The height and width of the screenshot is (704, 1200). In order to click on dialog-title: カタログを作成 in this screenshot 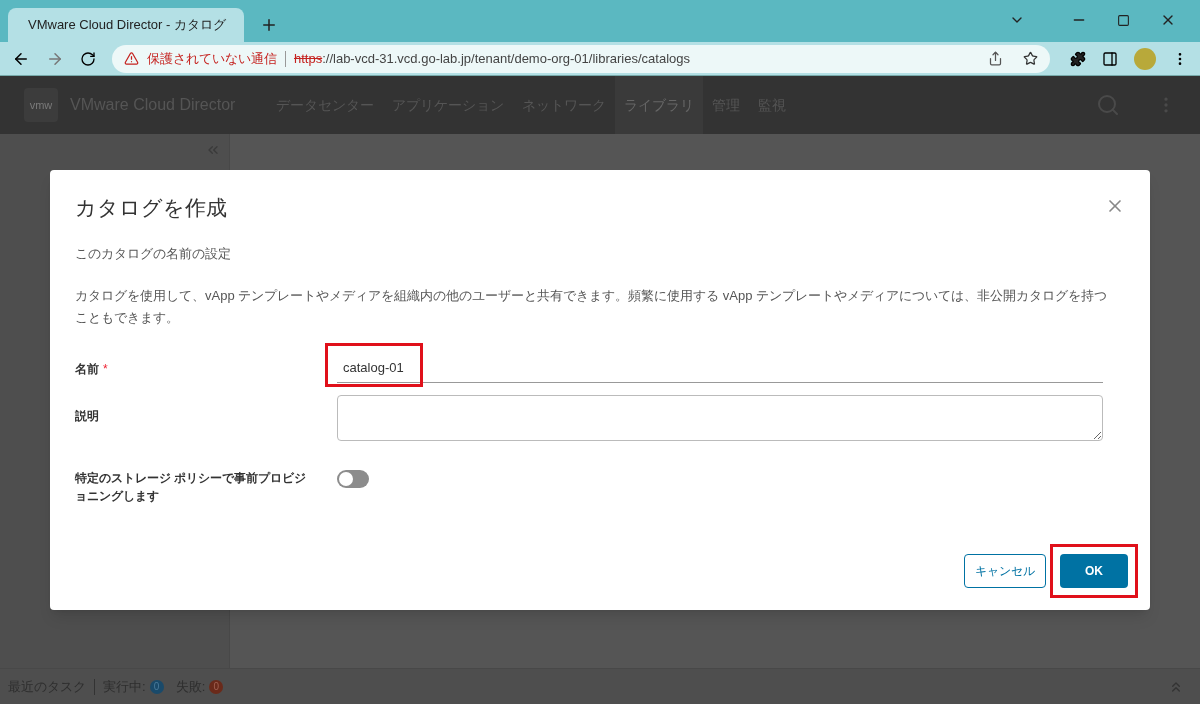, I will do `click(151, 208)`.